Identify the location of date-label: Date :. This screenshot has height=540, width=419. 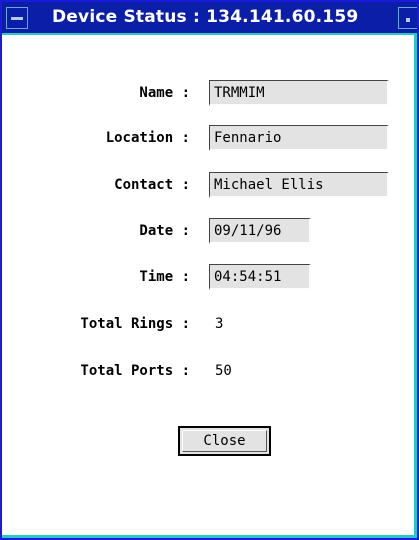
(164, 231).